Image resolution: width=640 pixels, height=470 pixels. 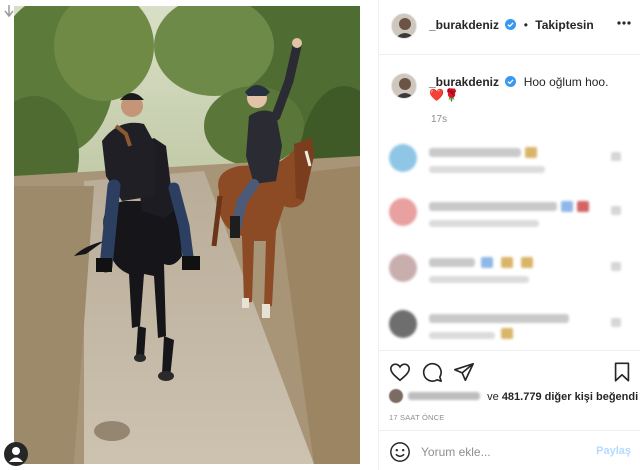 What do you see at coordinates (439, 119) in the screenshot?
I see `caption-timestamp: 17s` at bounding box center [439, 119].